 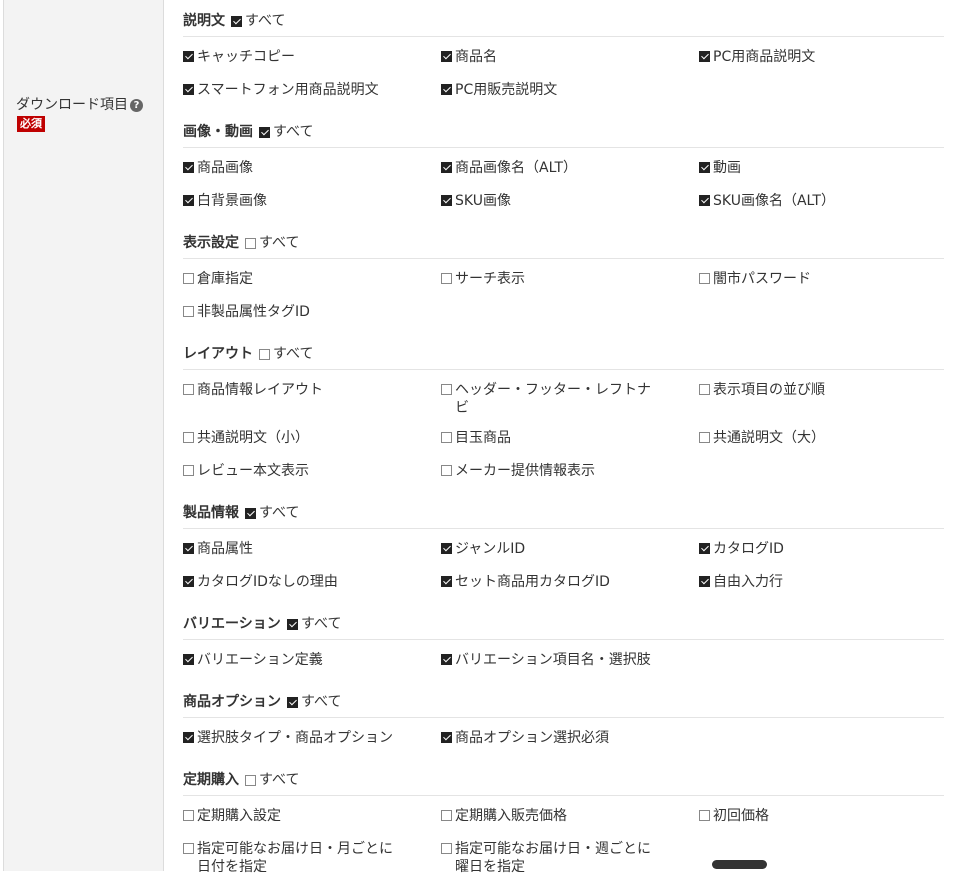 What do you see at coordinates (546, 471) in the screenshot?
I see `checkbox-item: メーカー提供情報表示` at bounding box center [546, 471].